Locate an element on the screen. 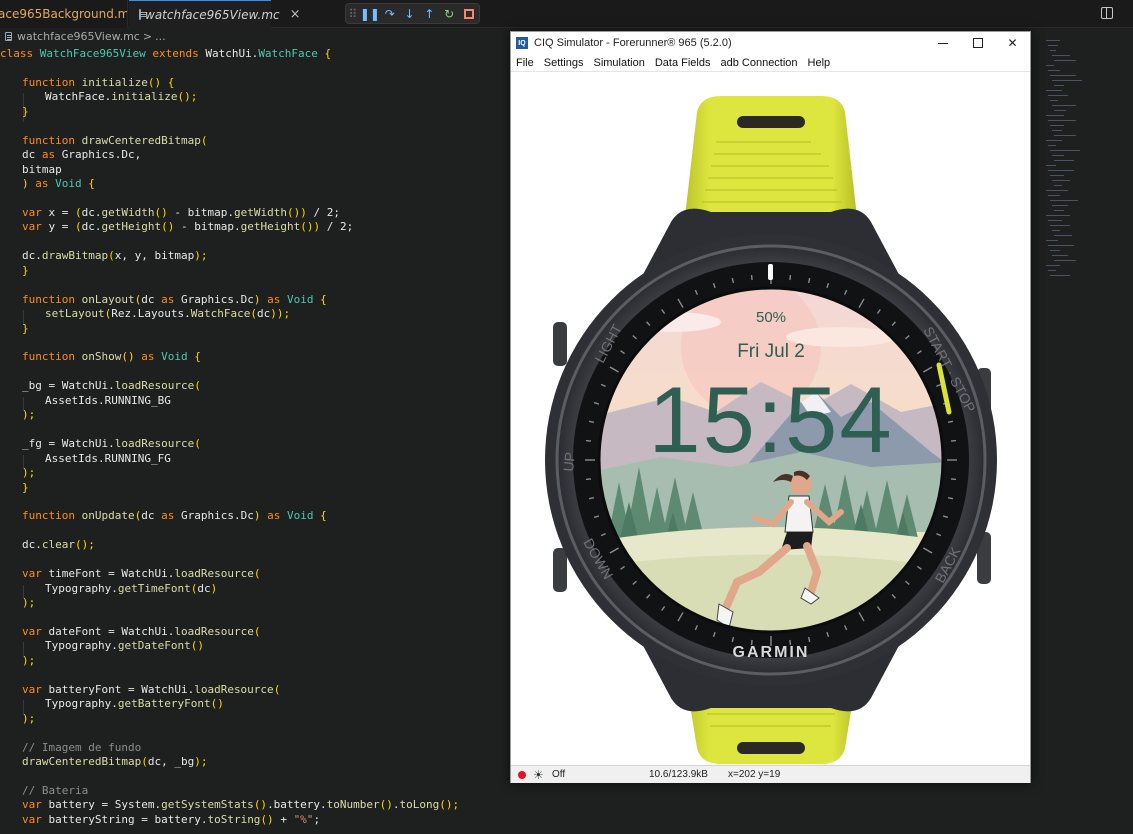 This screenshot has width=1133, height=834. code-token: toString is located at coordinates (234, 819).